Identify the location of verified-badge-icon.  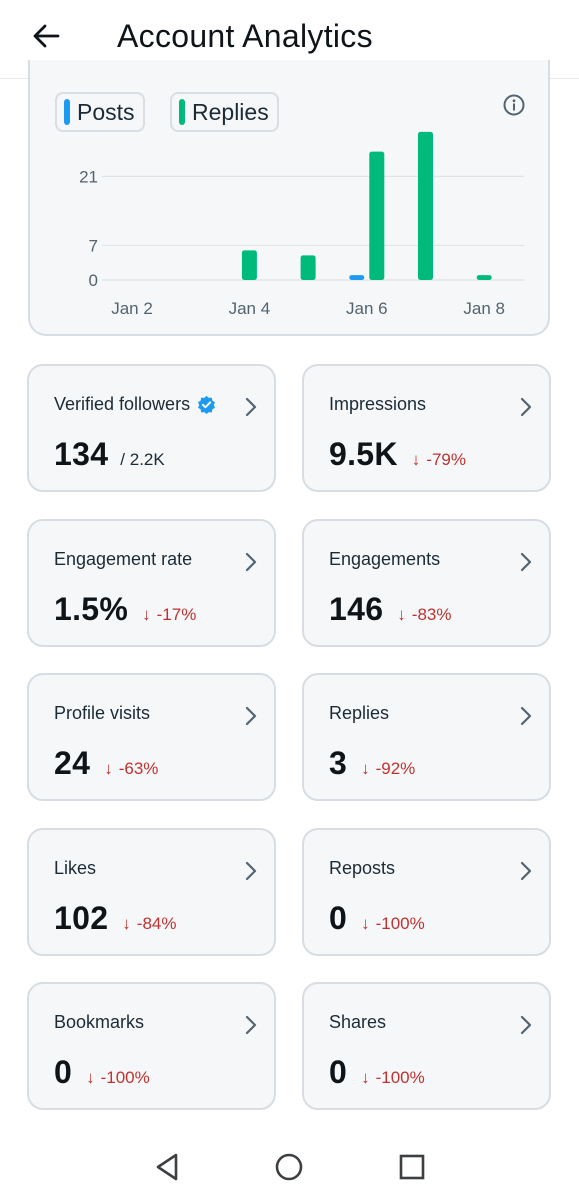
(206, 404).